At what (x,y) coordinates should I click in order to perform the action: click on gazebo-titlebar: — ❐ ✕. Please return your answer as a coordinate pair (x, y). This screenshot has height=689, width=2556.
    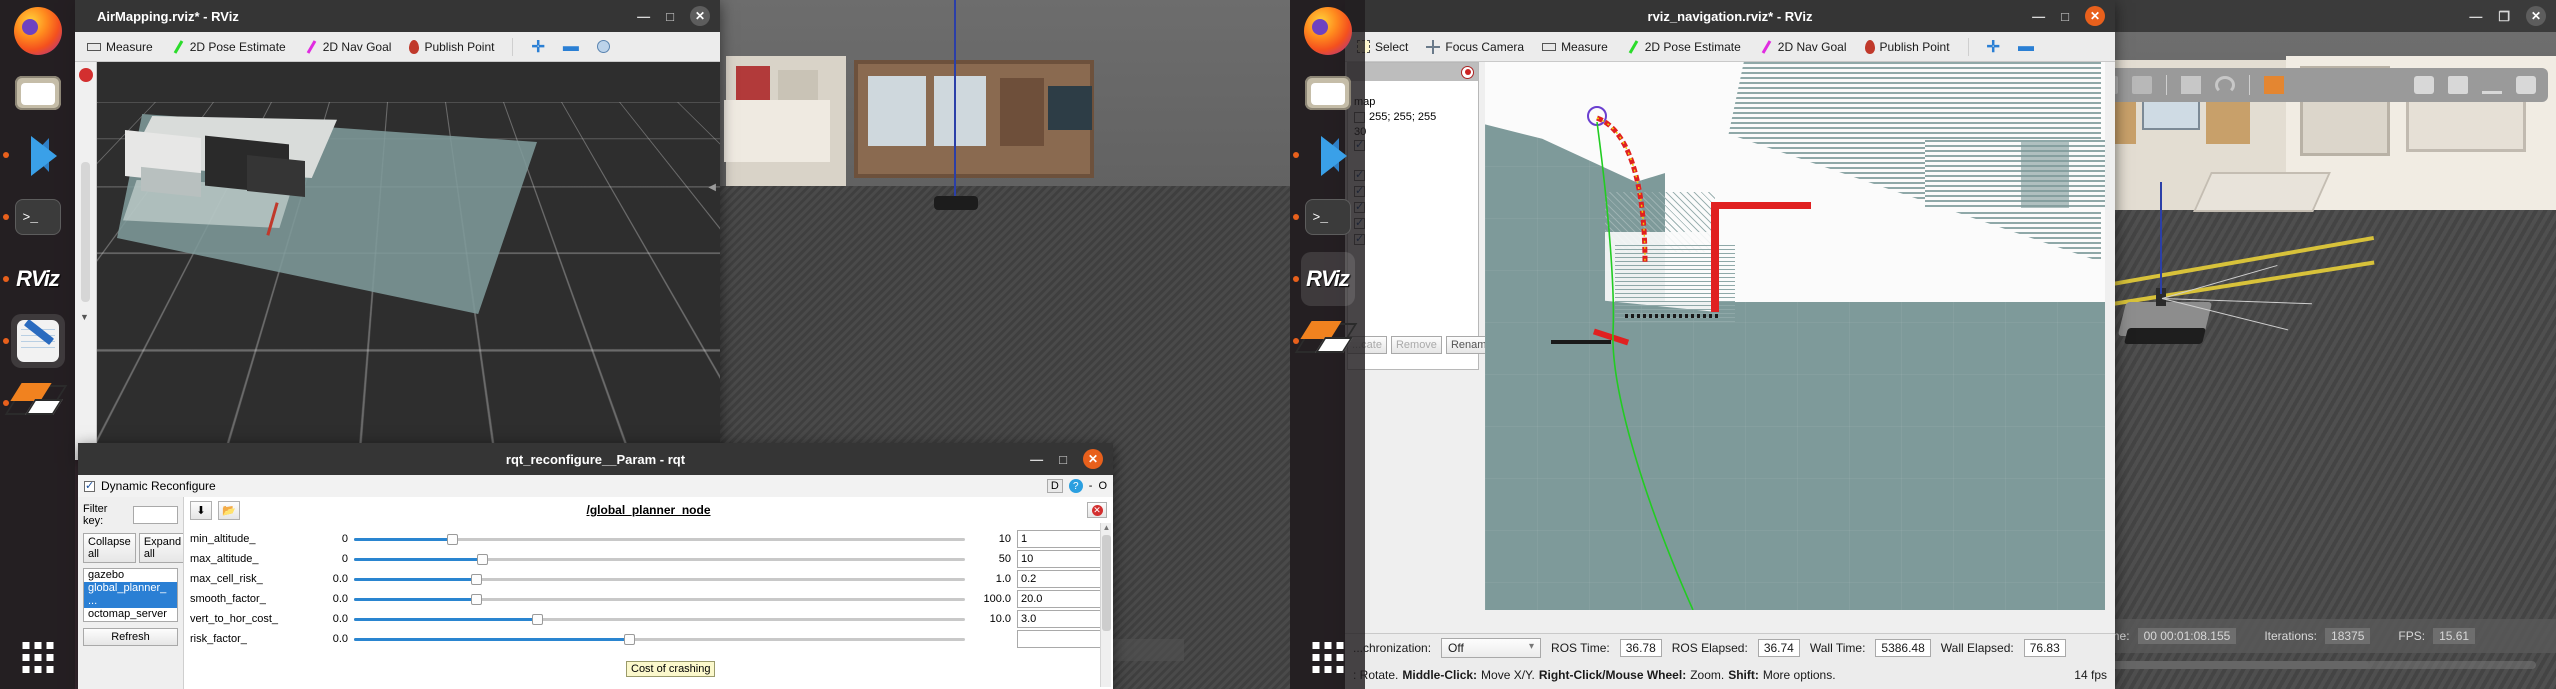
    Looking at the image, I should click on (2321, 16).